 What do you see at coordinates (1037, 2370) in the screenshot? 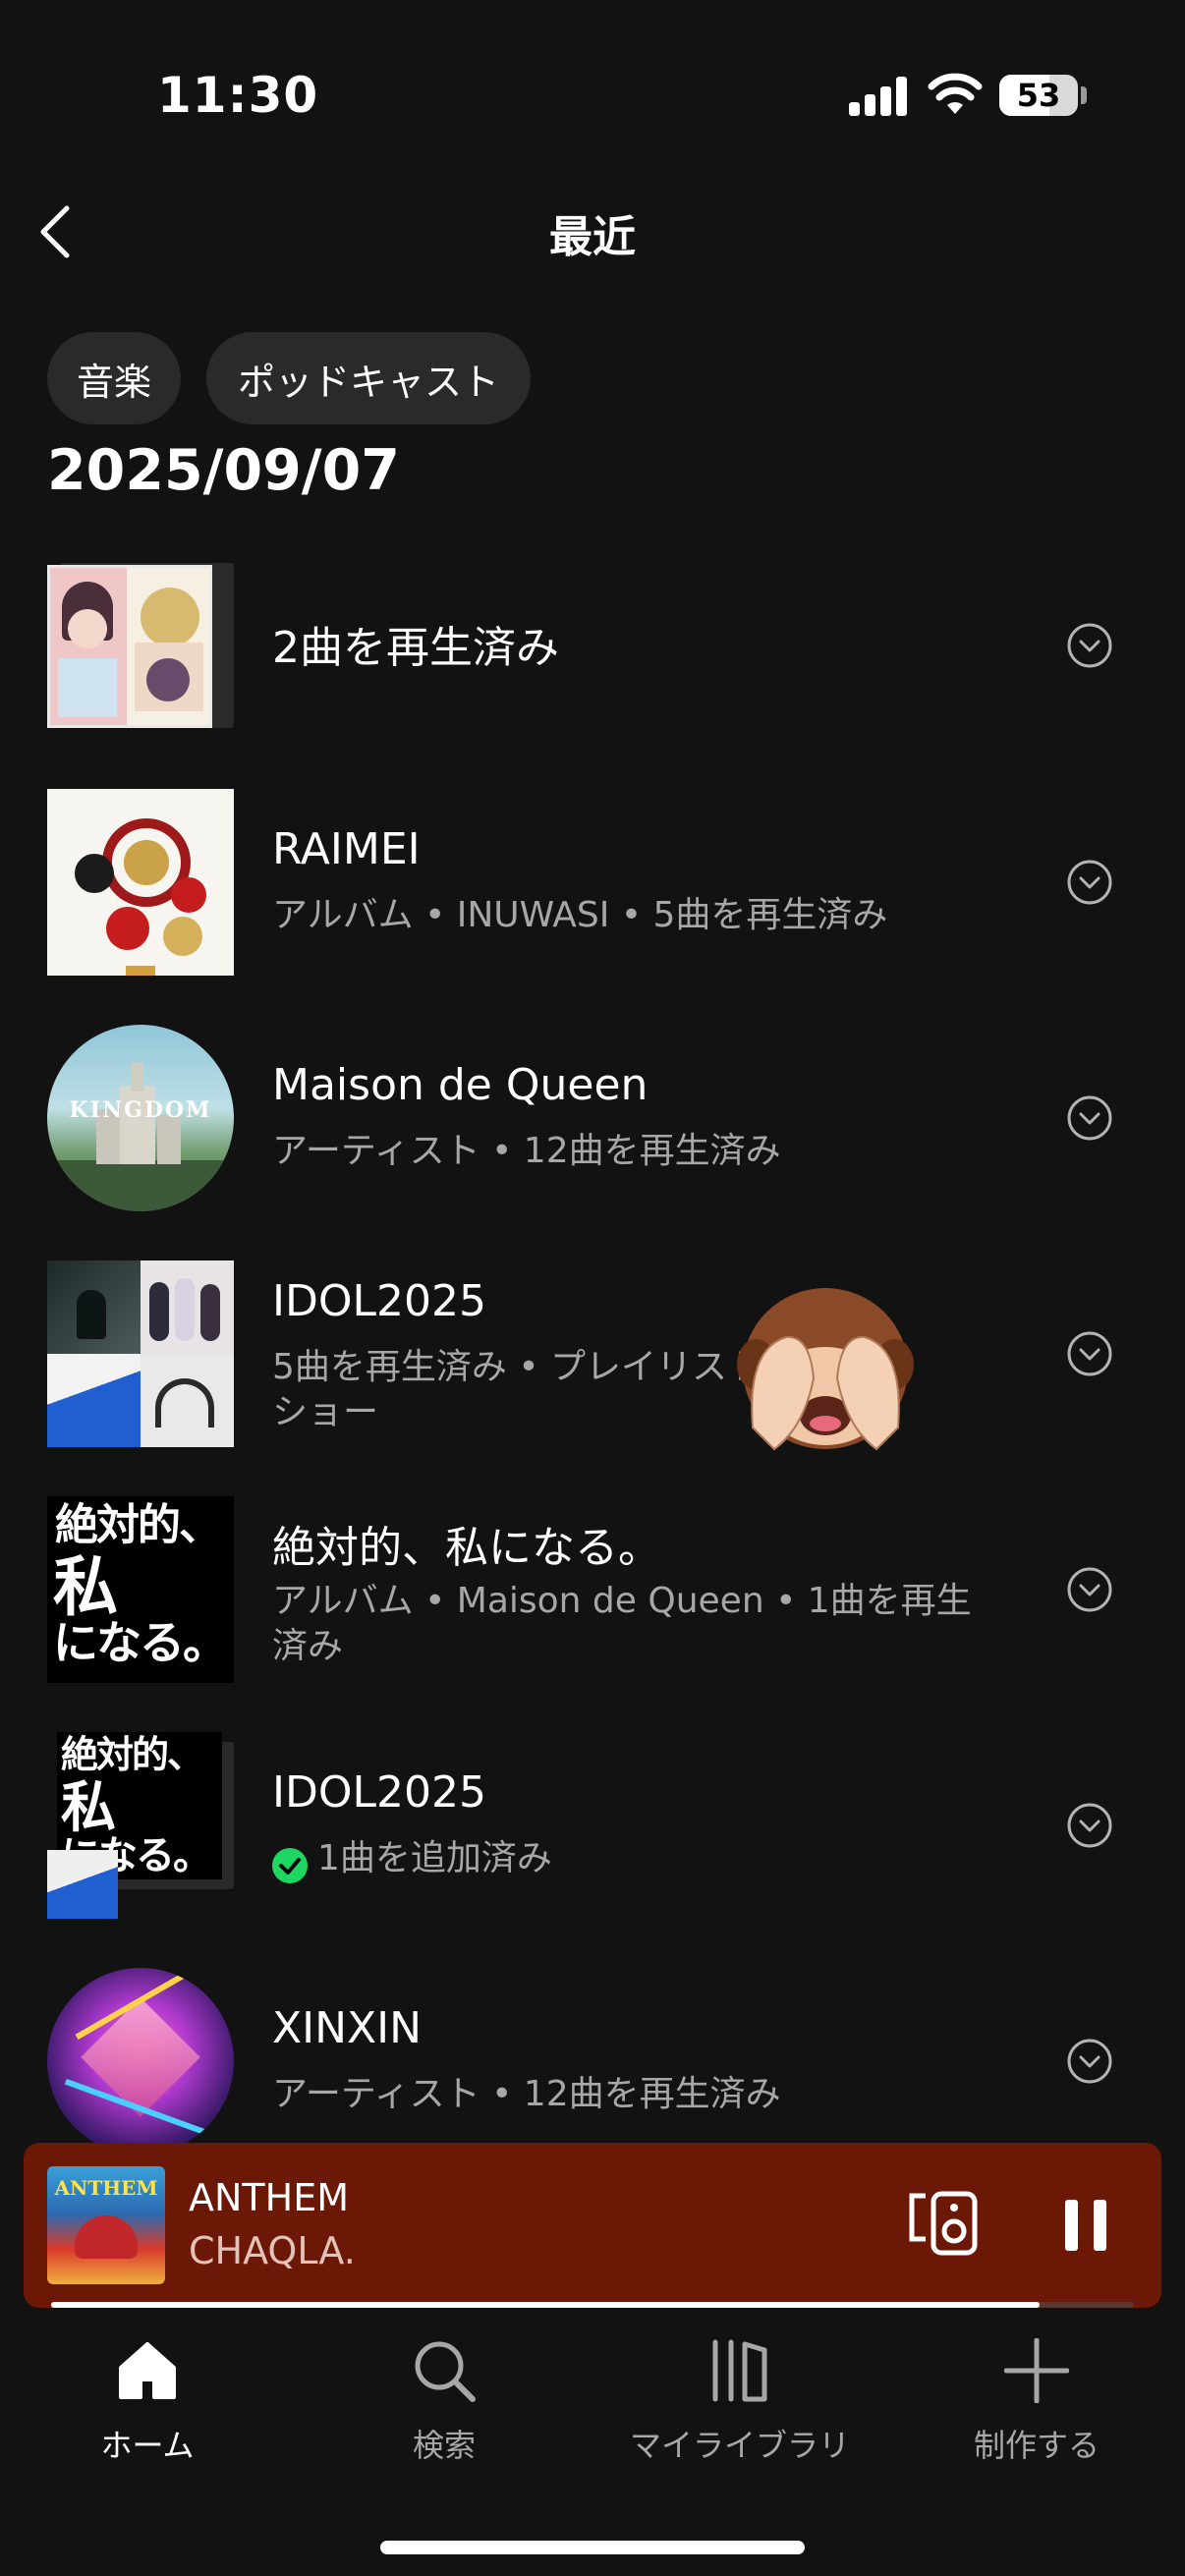
I see `plus-icon` at bounding box center [1037, 2370].